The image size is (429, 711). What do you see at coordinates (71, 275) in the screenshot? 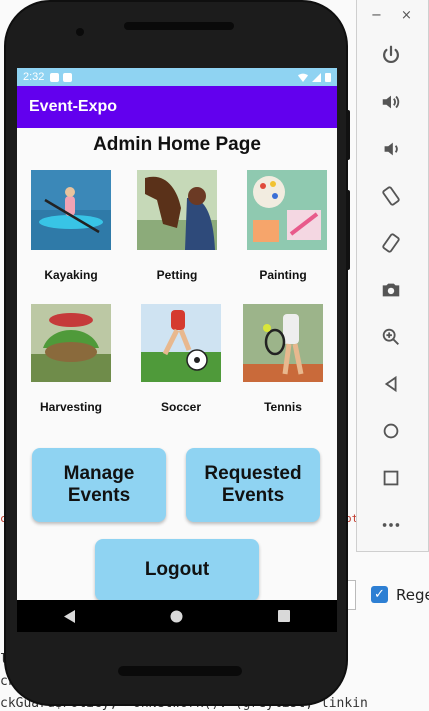
I see `activity-label-kayaking: Kayaking` at bounding box center [71, 275].